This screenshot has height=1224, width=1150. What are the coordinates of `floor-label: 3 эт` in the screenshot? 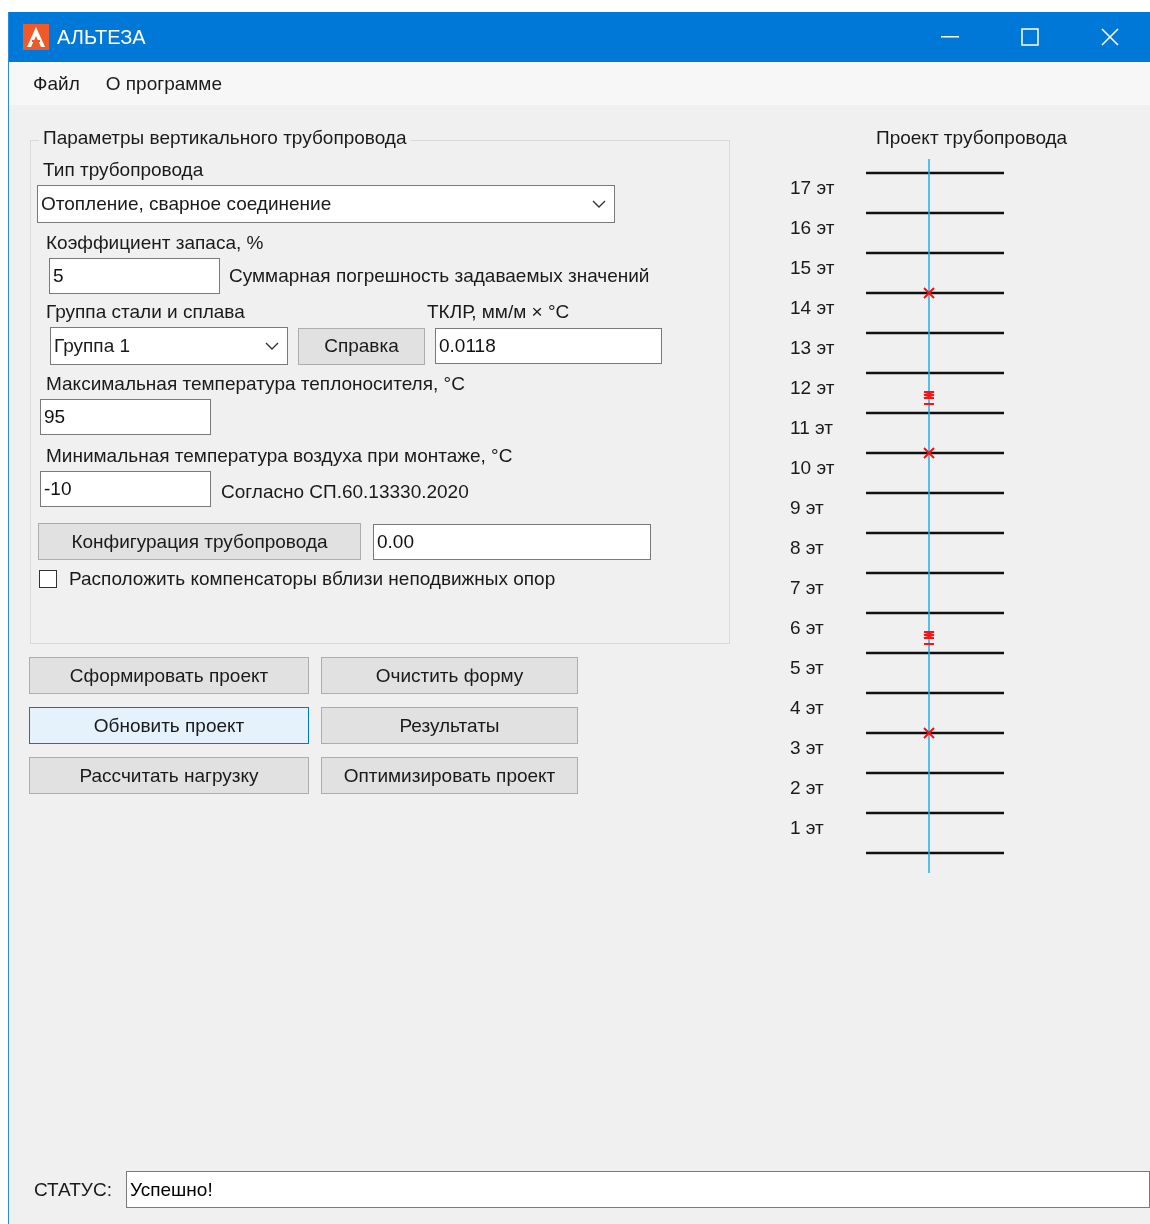 It's located at (807, 747).